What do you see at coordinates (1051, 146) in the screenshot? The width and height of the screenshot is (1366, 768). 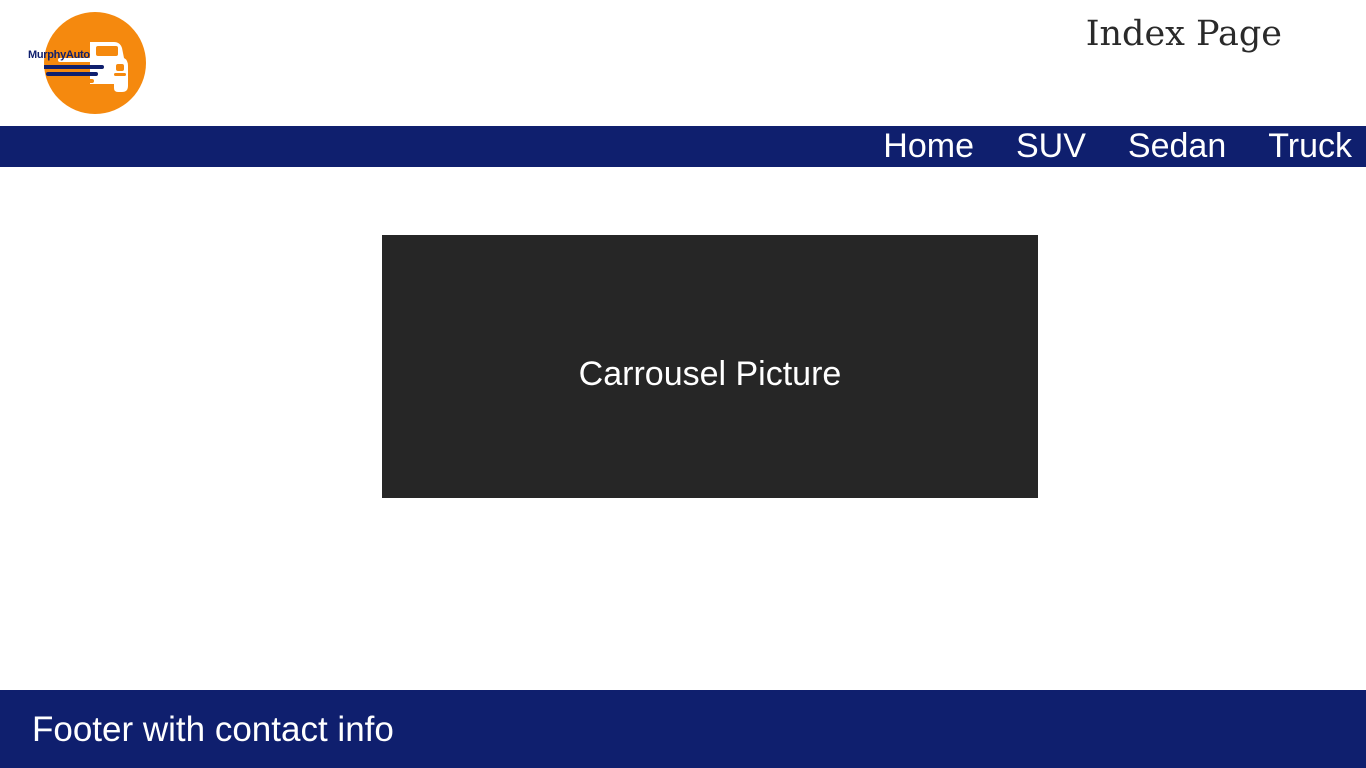 I see `nav-item-suv: SUV` at bounding box center [1051, 146].